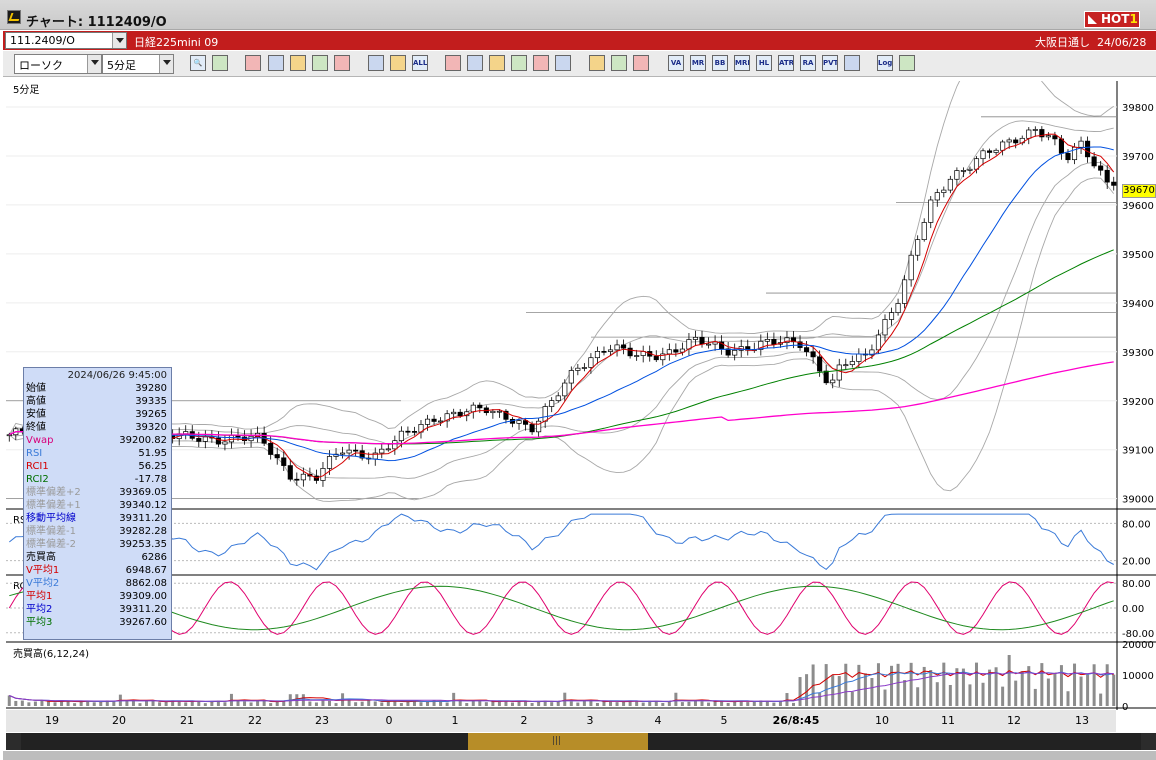  I want to click on log-icon: Log, so click(885, 63).